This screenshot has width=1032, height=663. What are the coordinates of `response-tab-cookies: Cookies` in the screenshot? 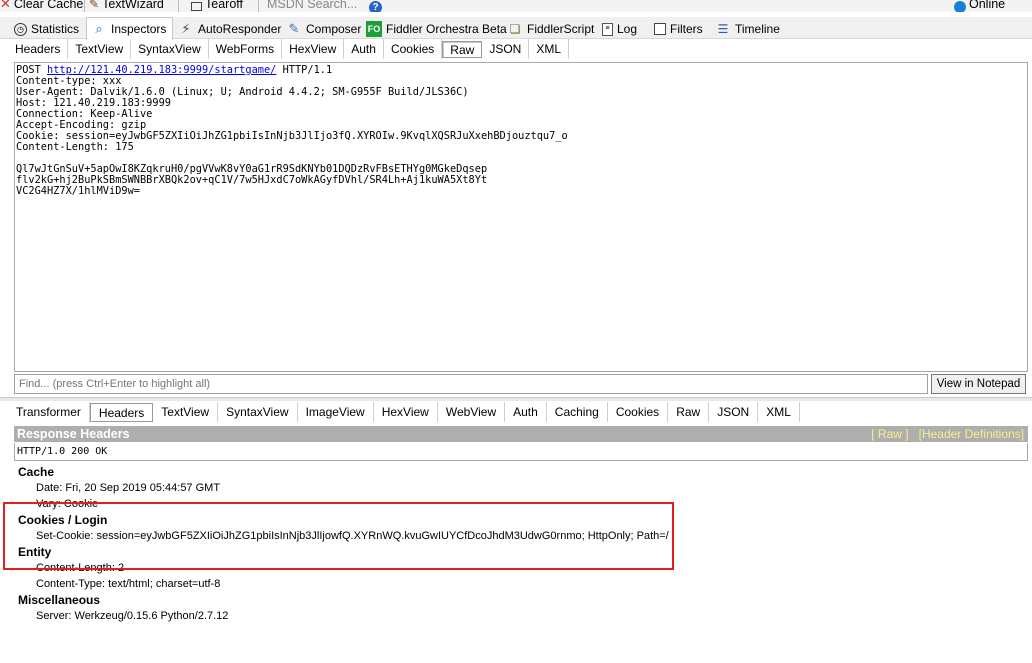 It's located at (638, 412).